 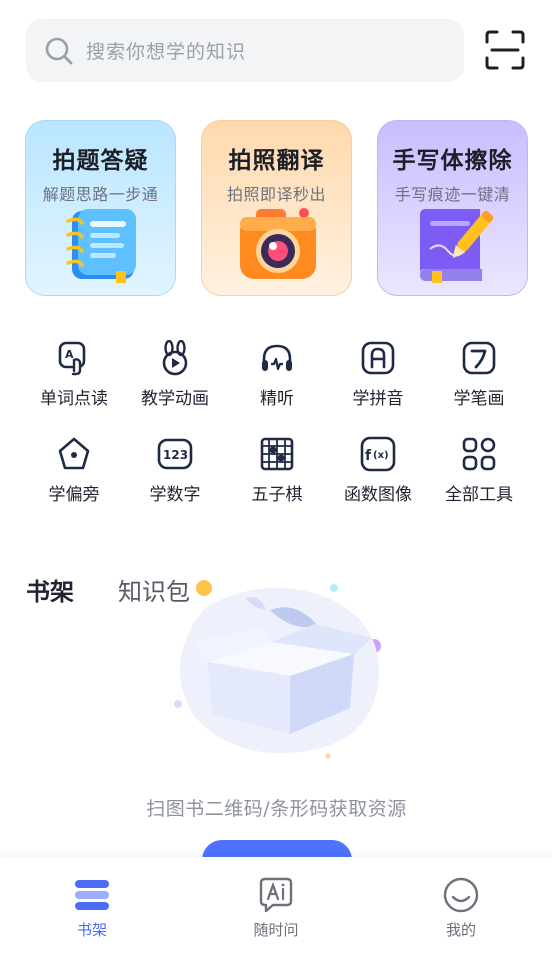 I want to click on tool-word-read: A 单词点读, so click(x=74, y=378).